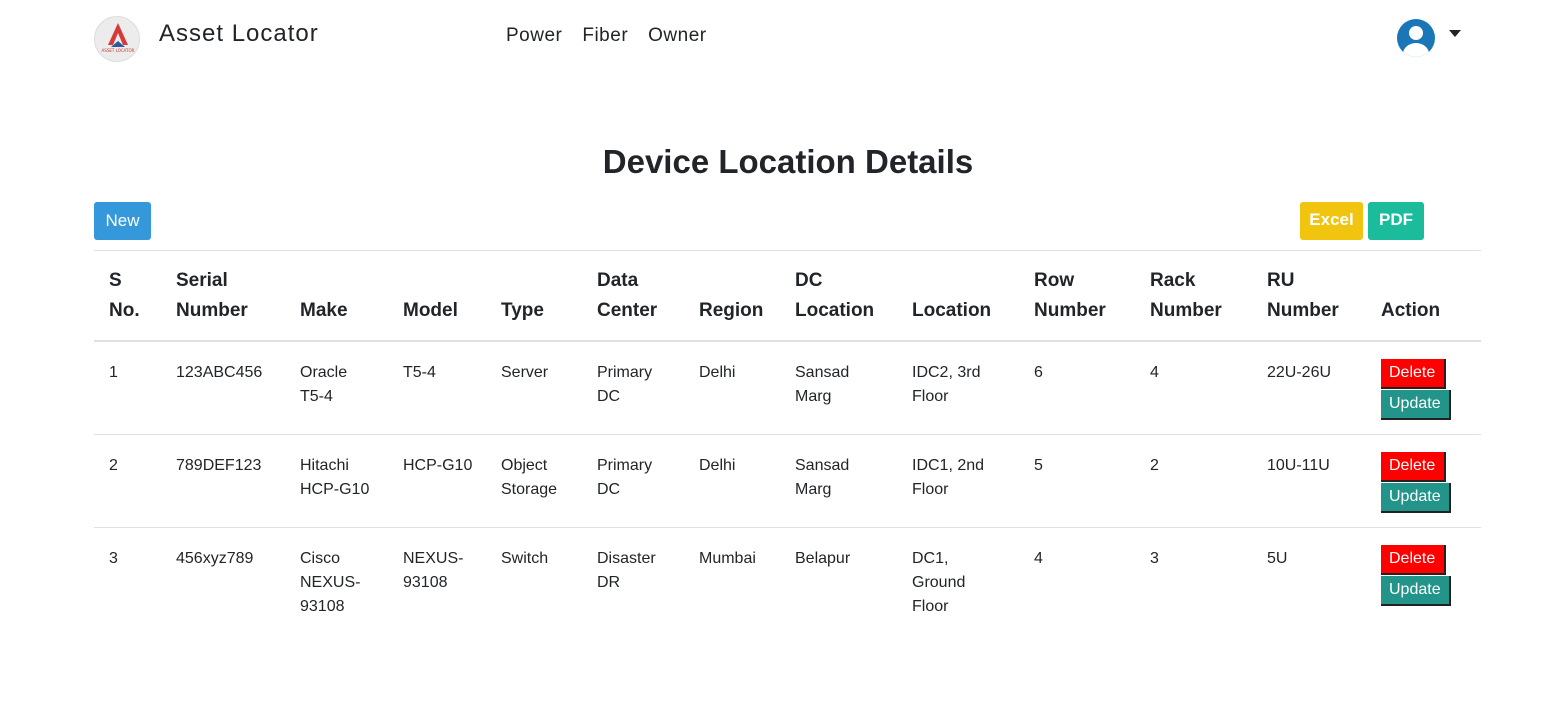 This screenshot has width=1568, height=718. I want to click on cell-text: HCP-G10, so click(438, 465).